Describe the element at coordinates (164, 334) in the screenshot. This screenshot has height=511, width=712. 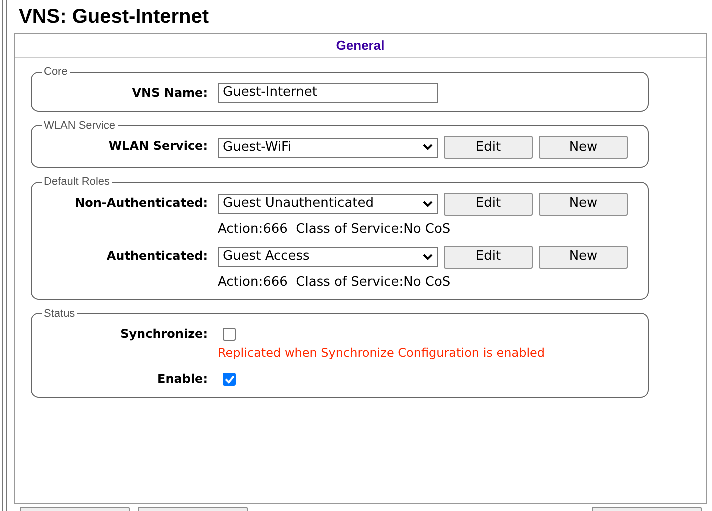
I see `field-label: Synchronize:` at that location.